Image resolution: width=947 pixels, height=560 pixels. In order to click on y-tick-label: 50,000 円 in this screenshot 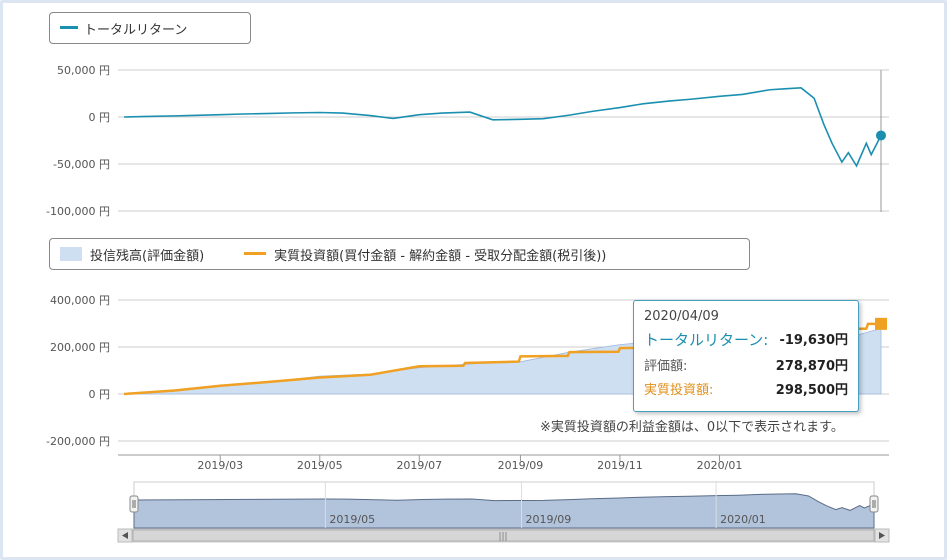, I will do `click(83, 70)`.